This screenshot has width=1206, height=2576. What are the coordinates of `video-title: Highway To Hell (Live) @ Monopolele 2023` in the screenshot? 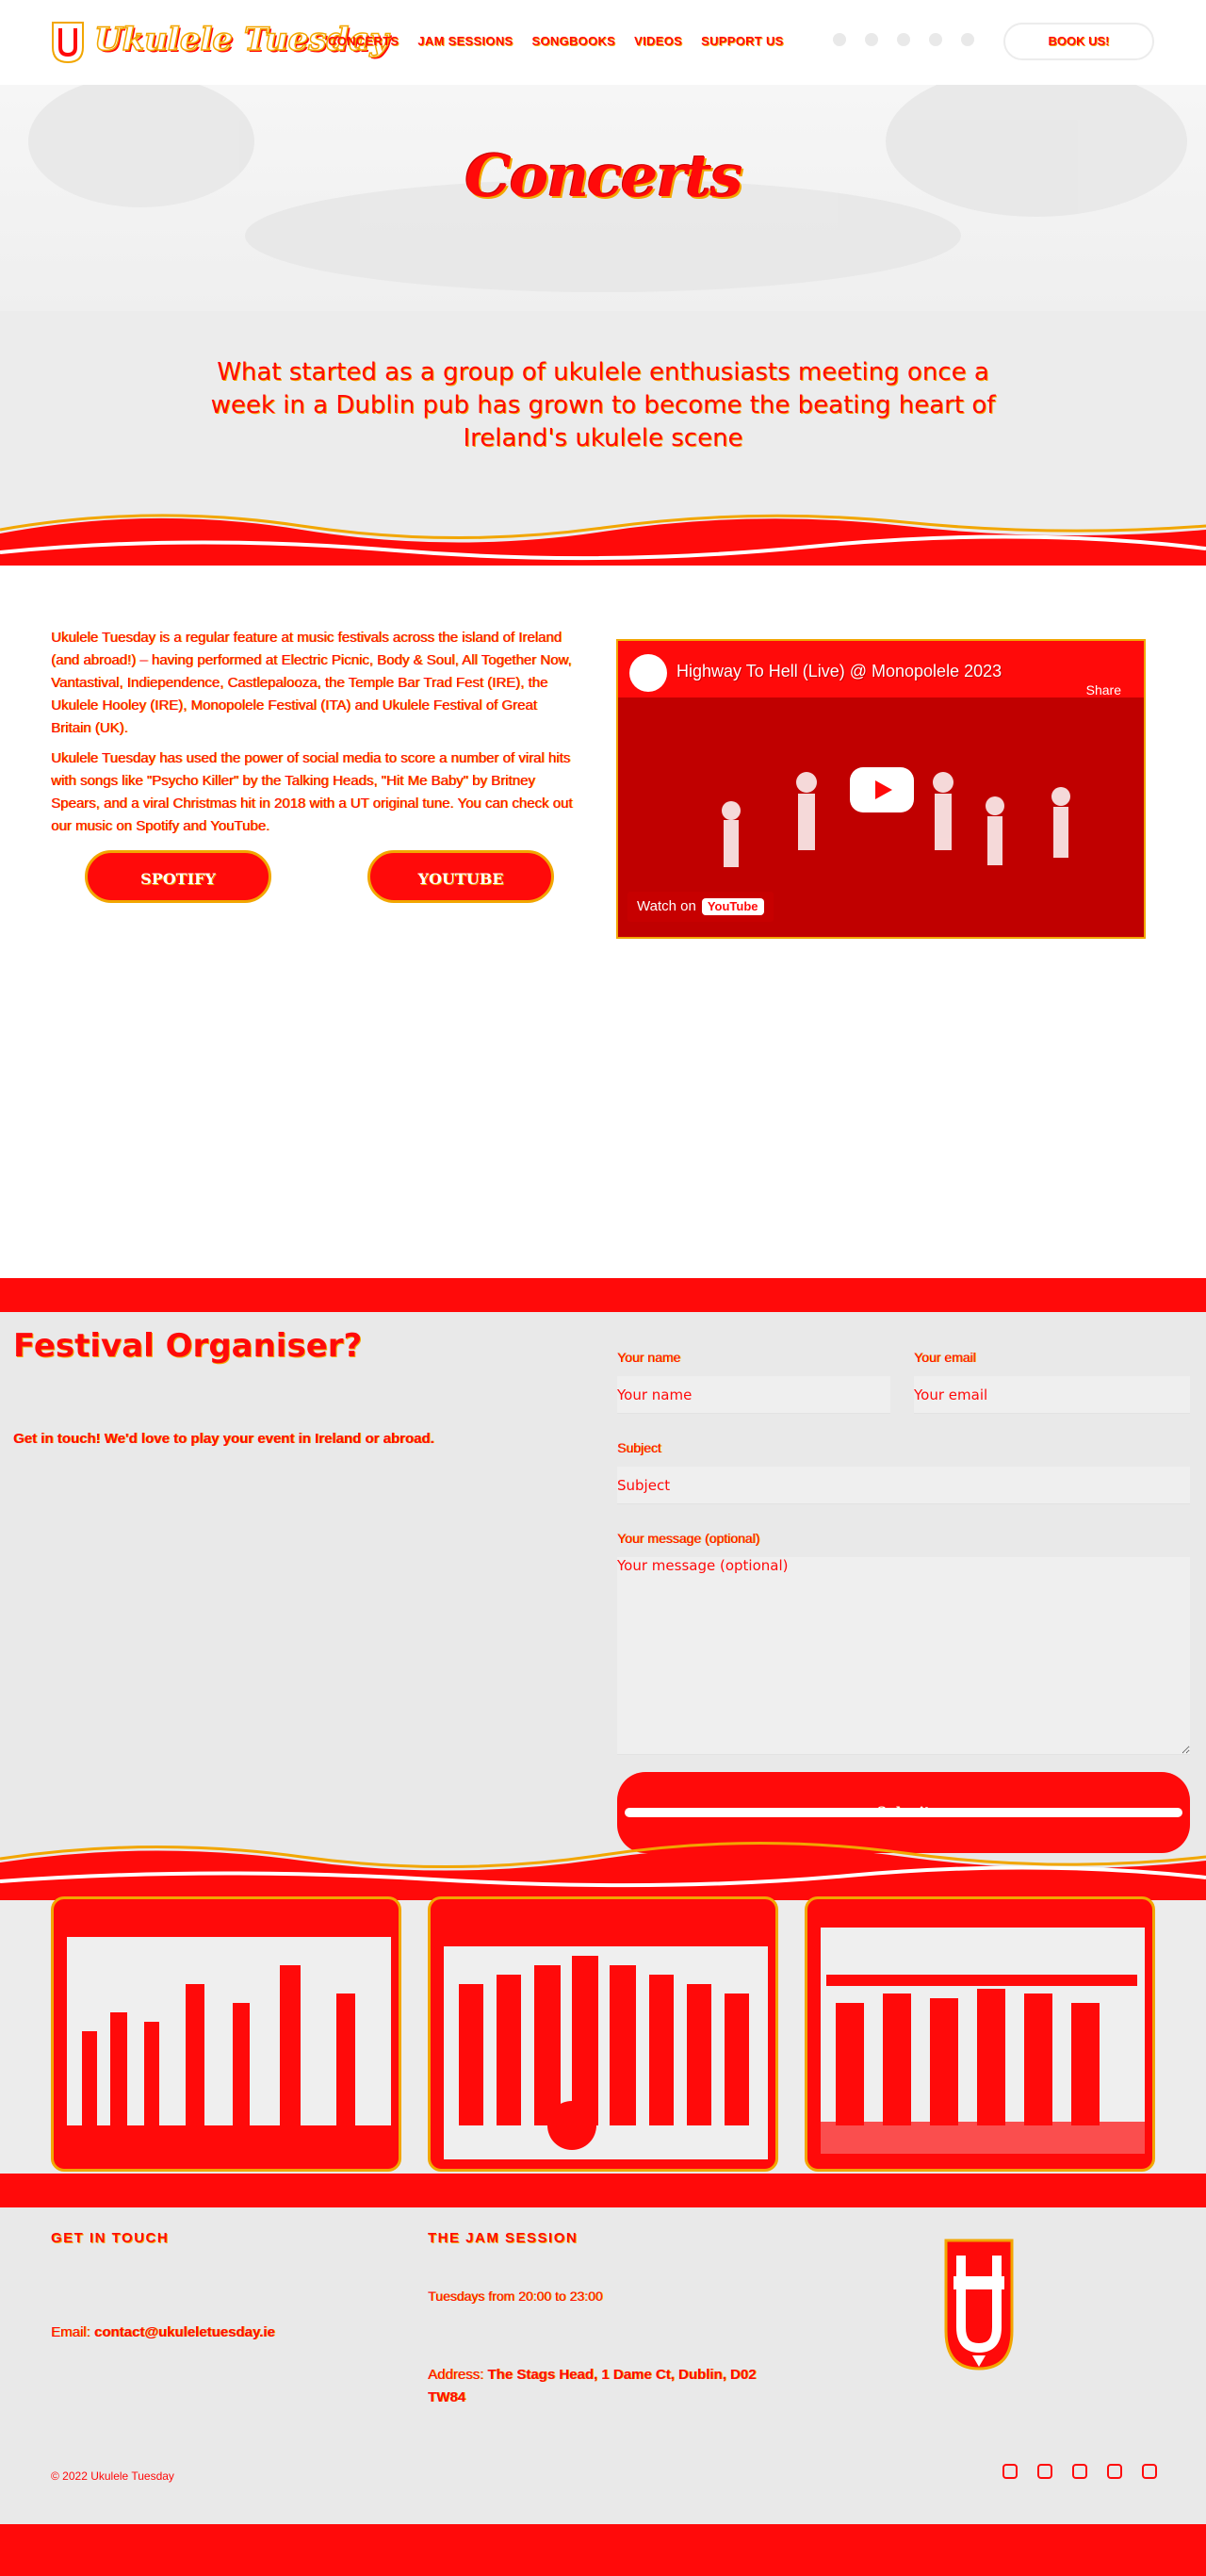 It's located at (839, 671).